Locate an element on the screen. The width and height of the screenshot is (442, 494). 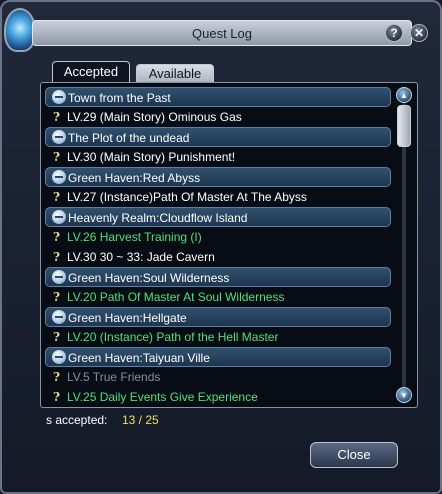
quest-group-header: Green Haven:Hellgate is located at coordinates (218, 317).